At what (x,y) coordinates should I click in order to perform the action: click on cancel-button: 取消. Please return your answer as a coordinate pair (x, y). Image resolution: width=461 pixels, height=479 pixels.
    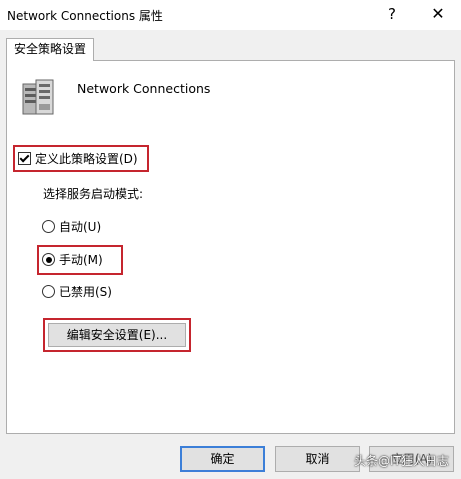
    Looking at the image, I should click on (317, 459).